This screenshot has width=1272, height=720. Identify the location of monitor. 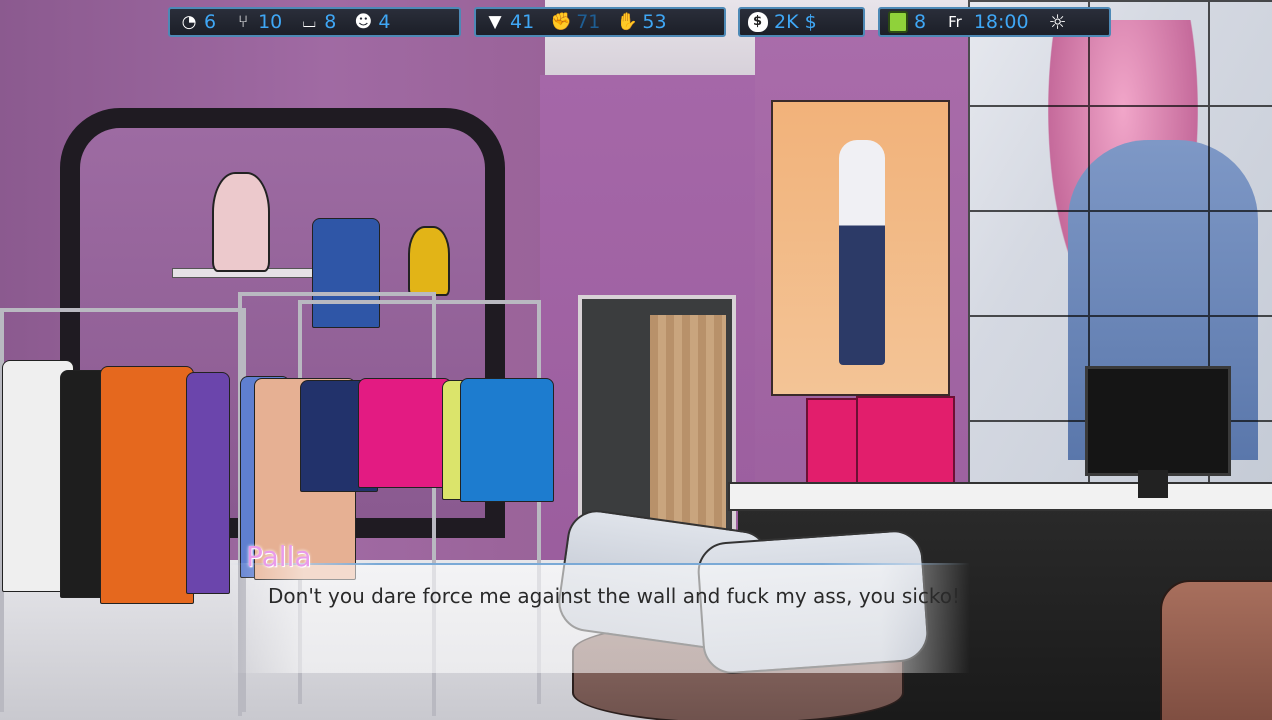
(1158, 421).